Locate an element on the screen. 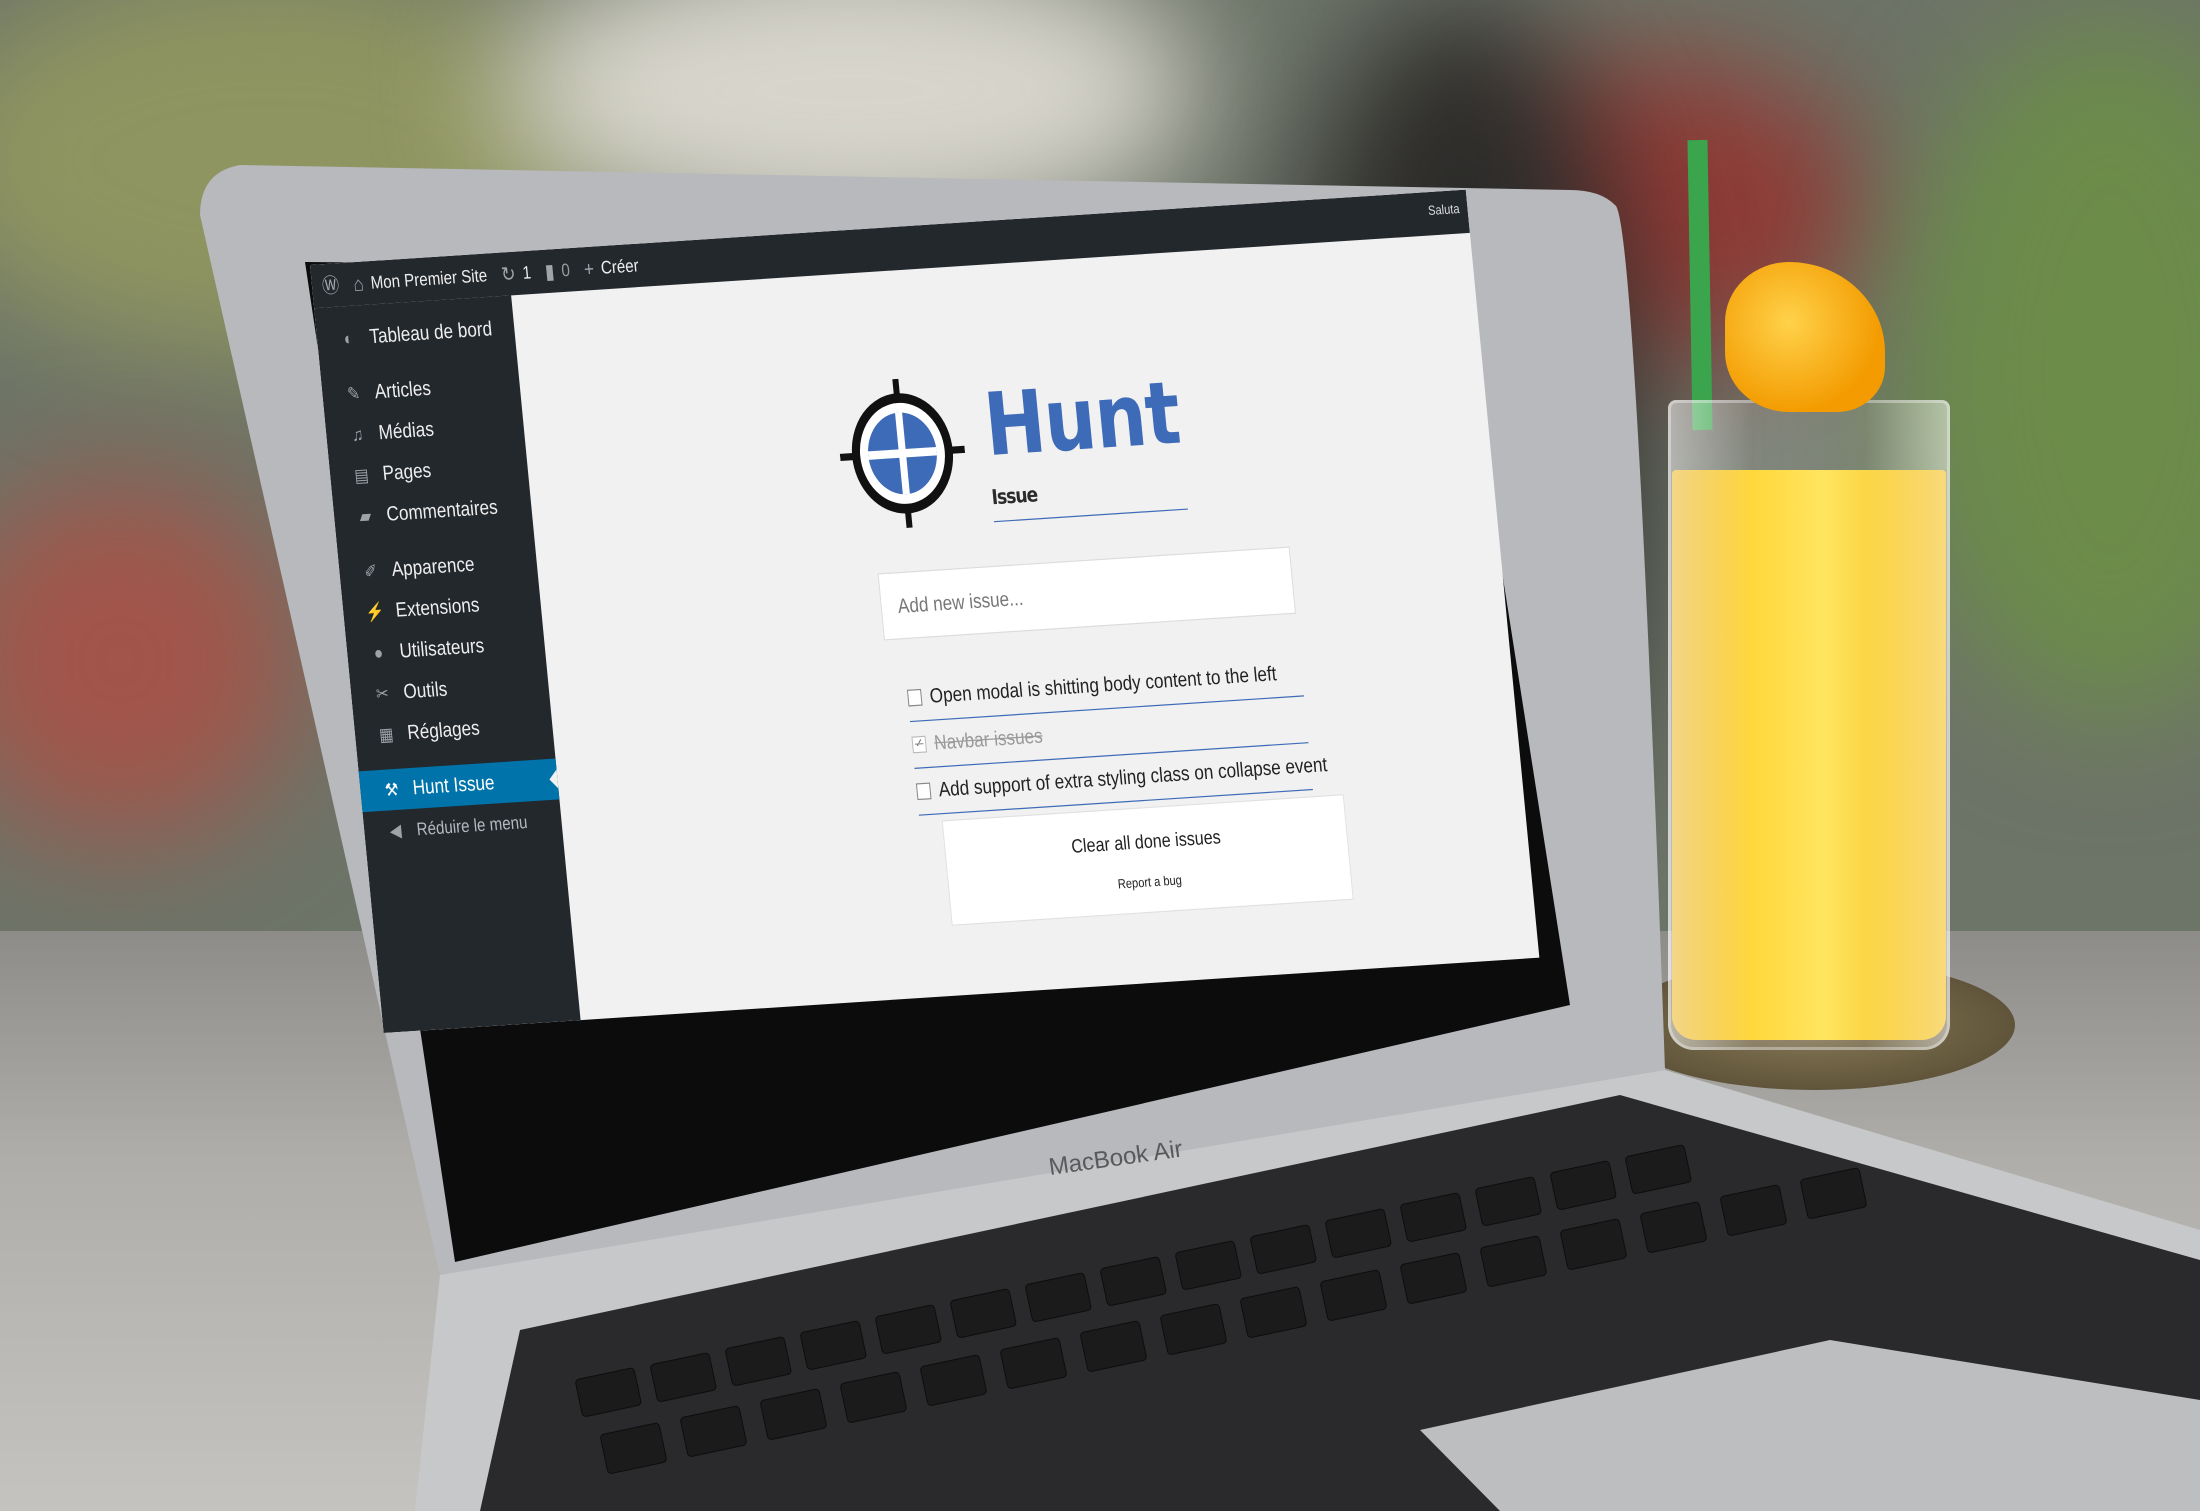 The image size is (2200, 1511). sidebar-item-label: Extensions is located at coordinates (437, 607).